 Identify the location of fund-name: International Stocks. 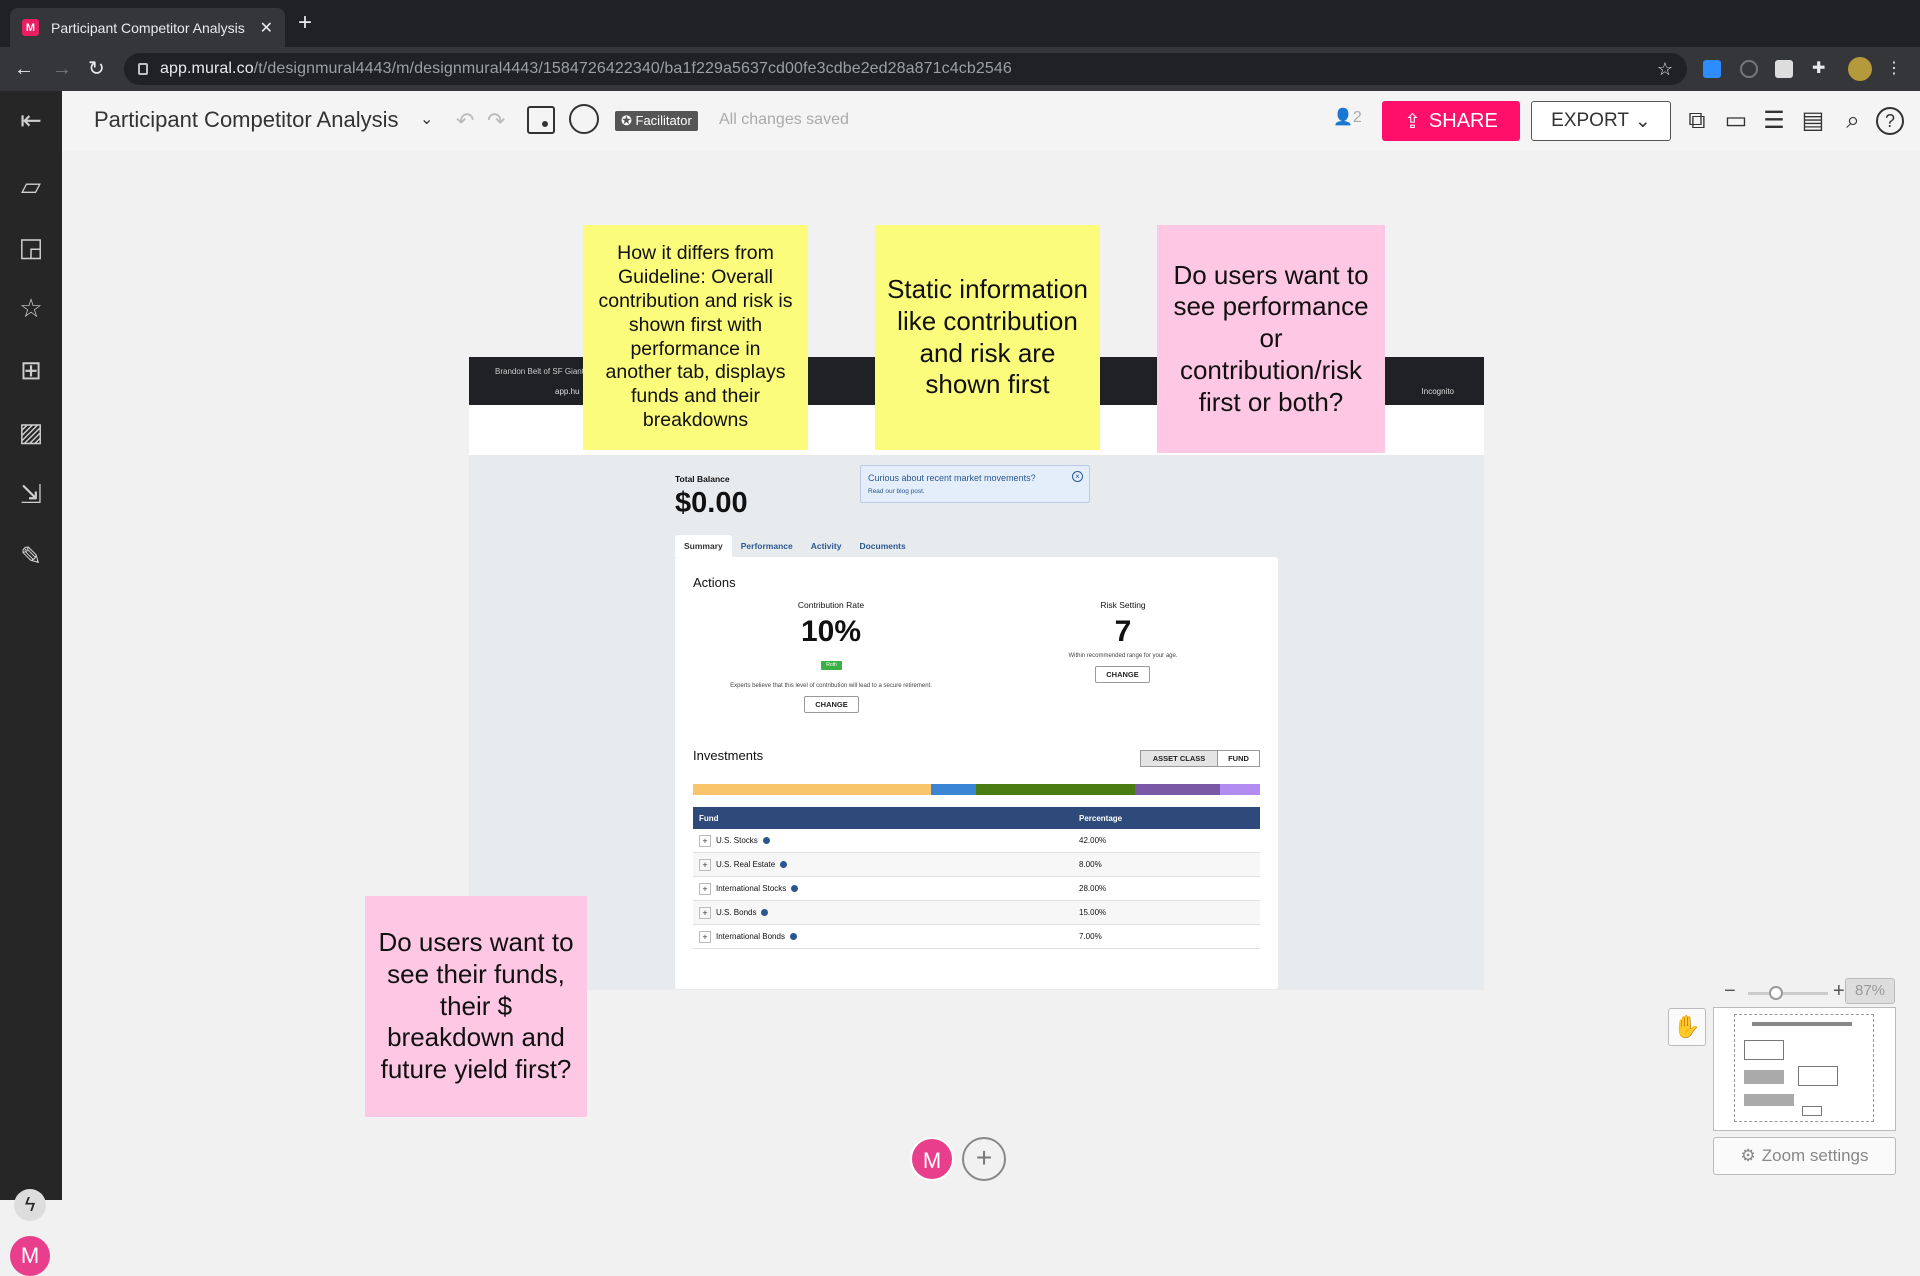
(751, 888).